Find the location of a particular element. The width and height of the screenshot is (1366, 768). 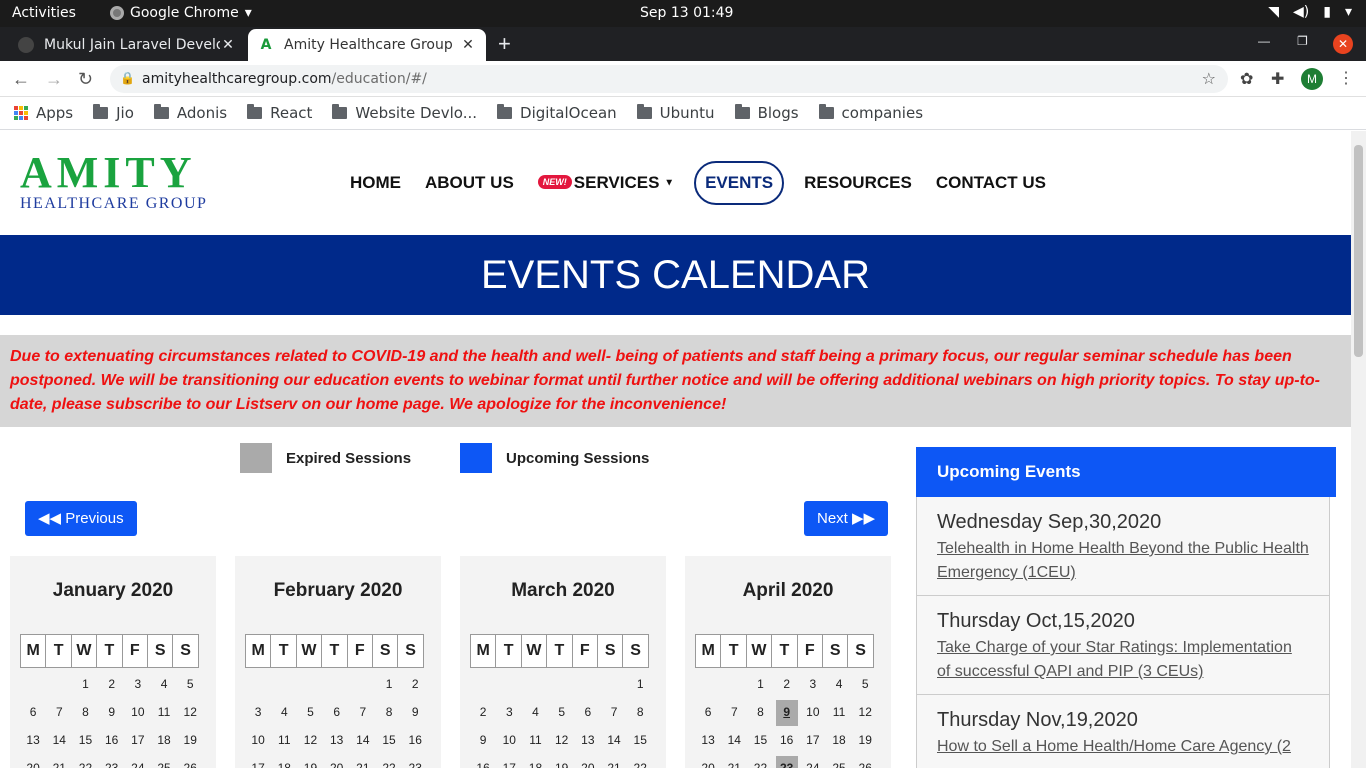

day-cell: 13 is located at coordinates (708, 740).